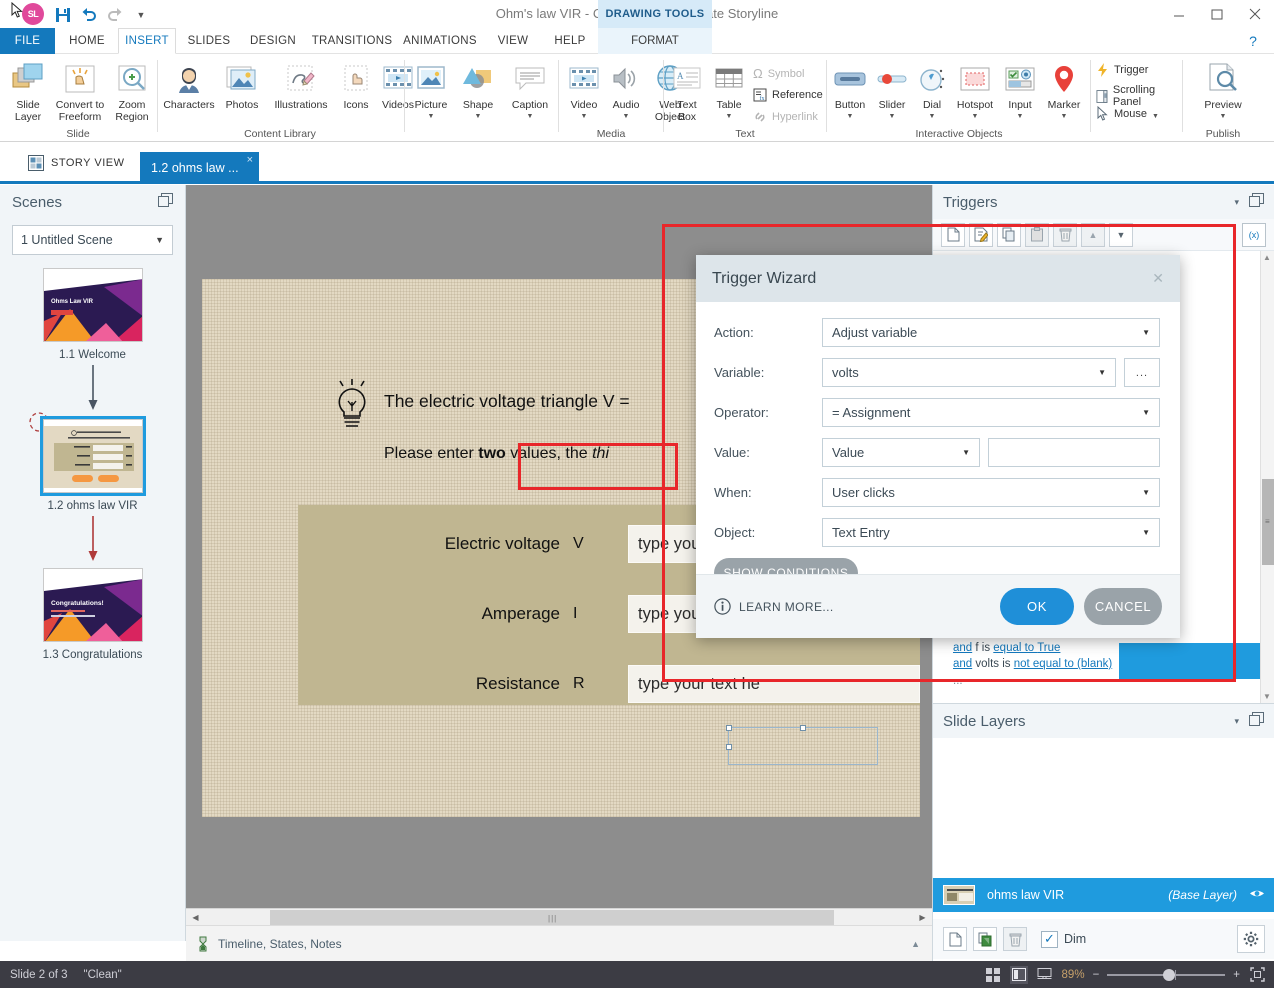 The image size is (1274, 988). What do you see at coordinates (803, 728) in the screenshot?
I see `resize-handle-n` at bounding box center [803, 728].